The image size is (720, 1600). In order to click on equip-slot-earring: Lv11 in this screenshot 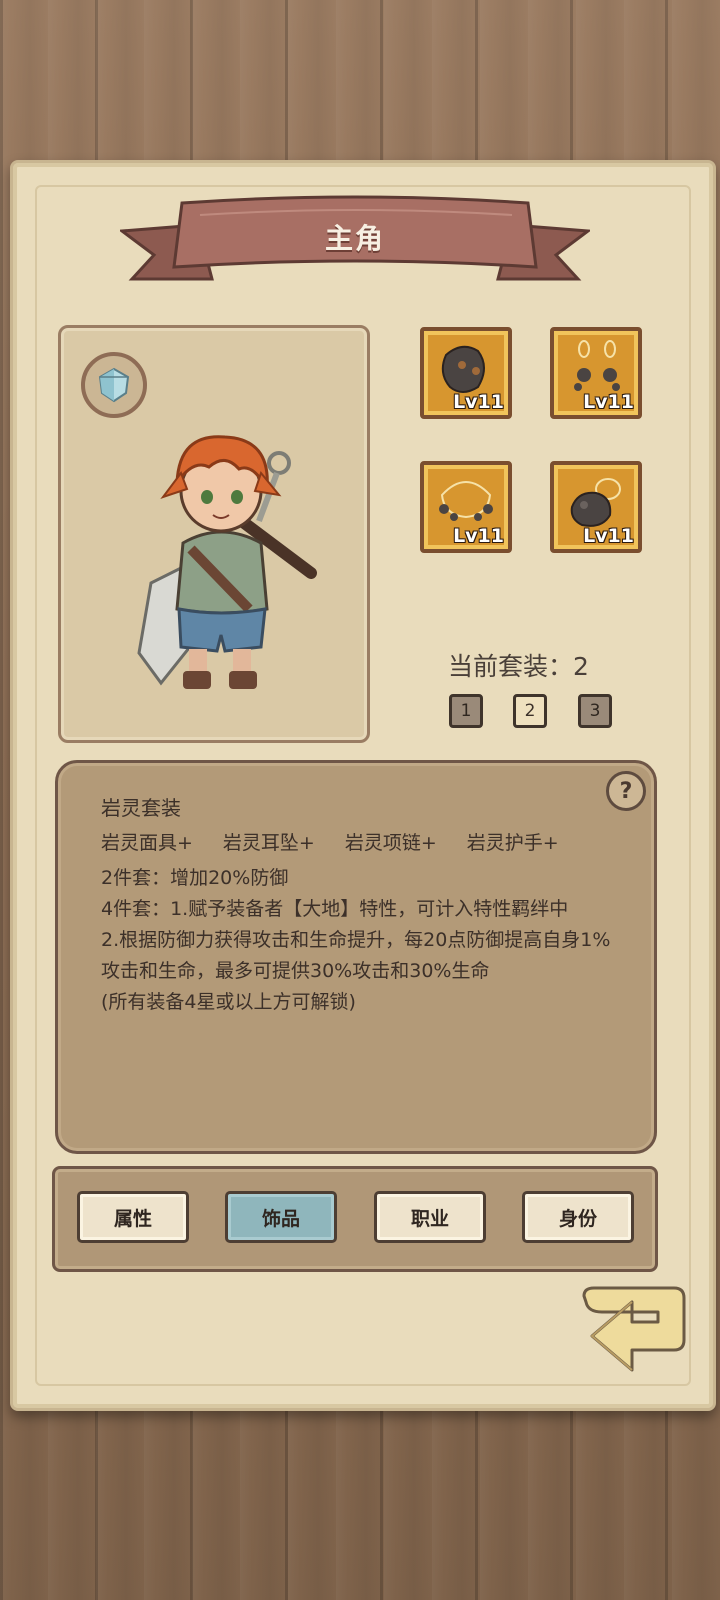, I will do `click(596, 373)`.